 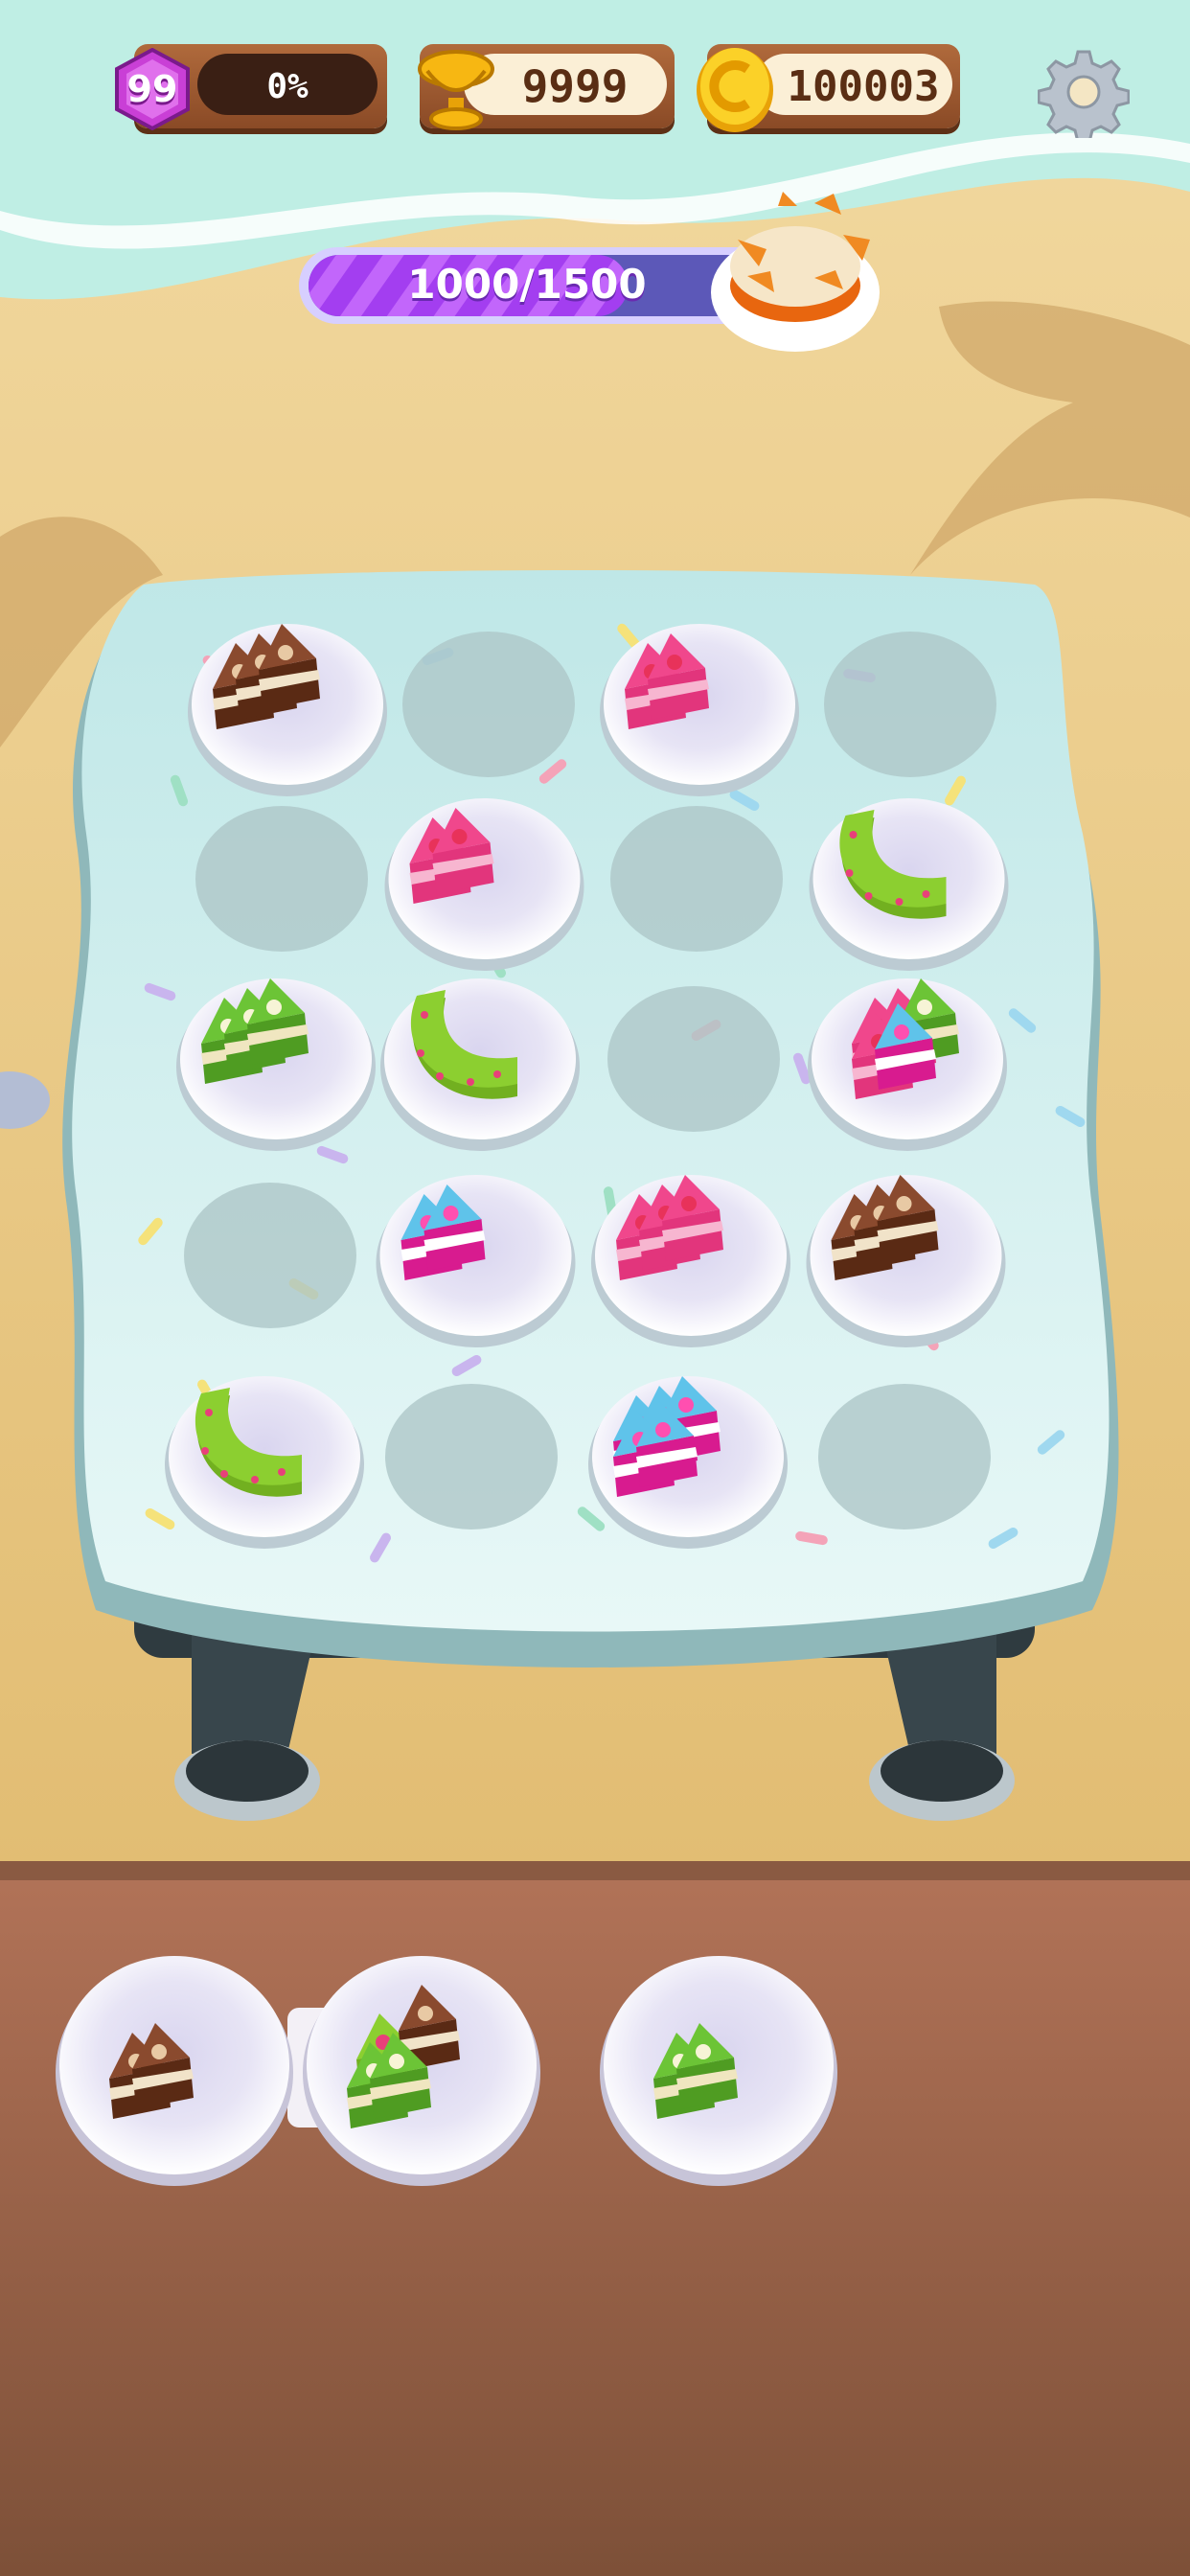 I want to click on level-number: 99, so click(x=152, y=89).